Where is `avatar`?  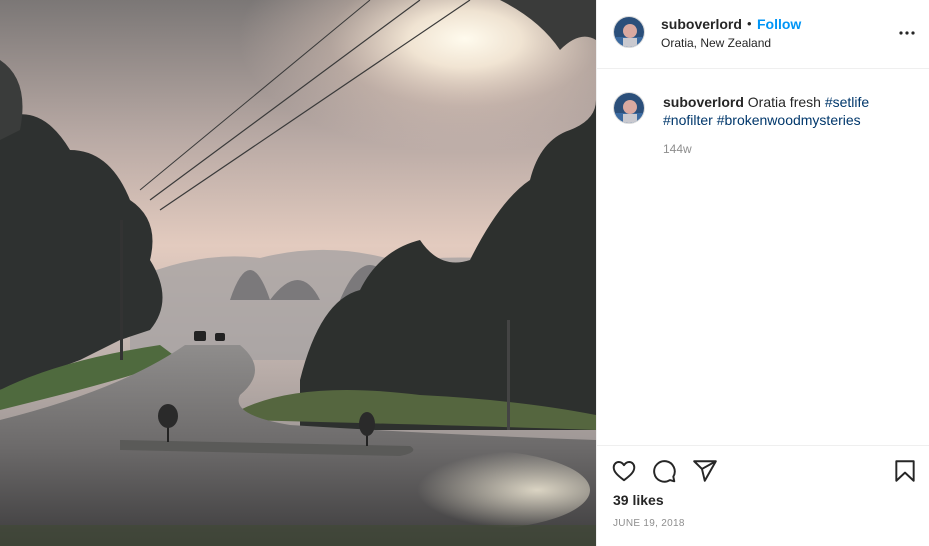 avatar is located at coordinates (629, 32).